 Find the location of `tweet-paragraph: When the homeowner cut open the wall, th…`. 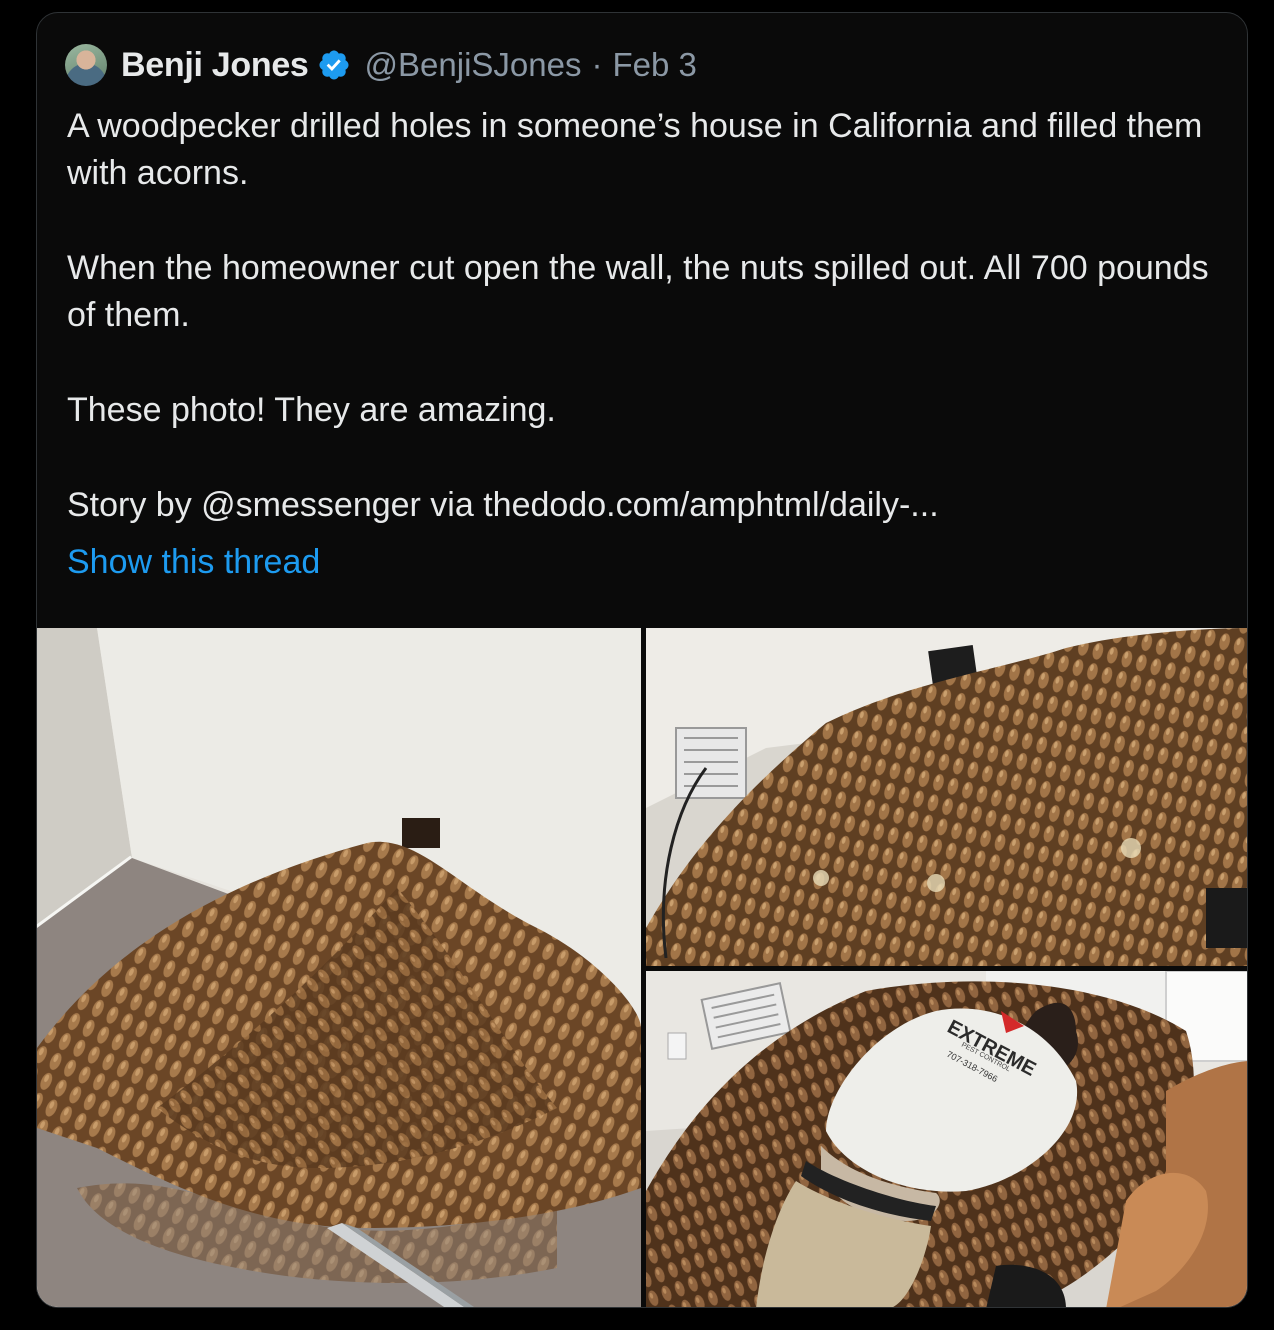

tweet-paragraph: When the homeowner cut open the wall, th… is located at coordinates (638, 291).